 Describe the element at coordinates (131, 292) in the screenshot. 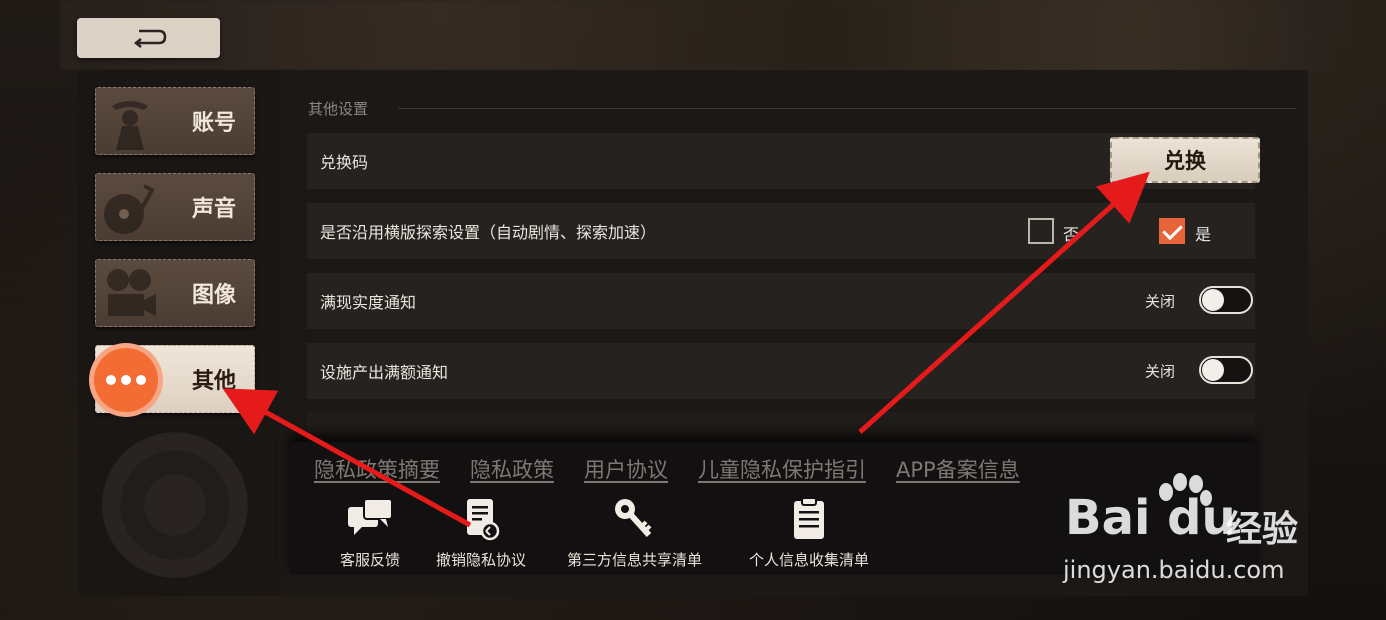

I see `film-camera-icon` at that location.